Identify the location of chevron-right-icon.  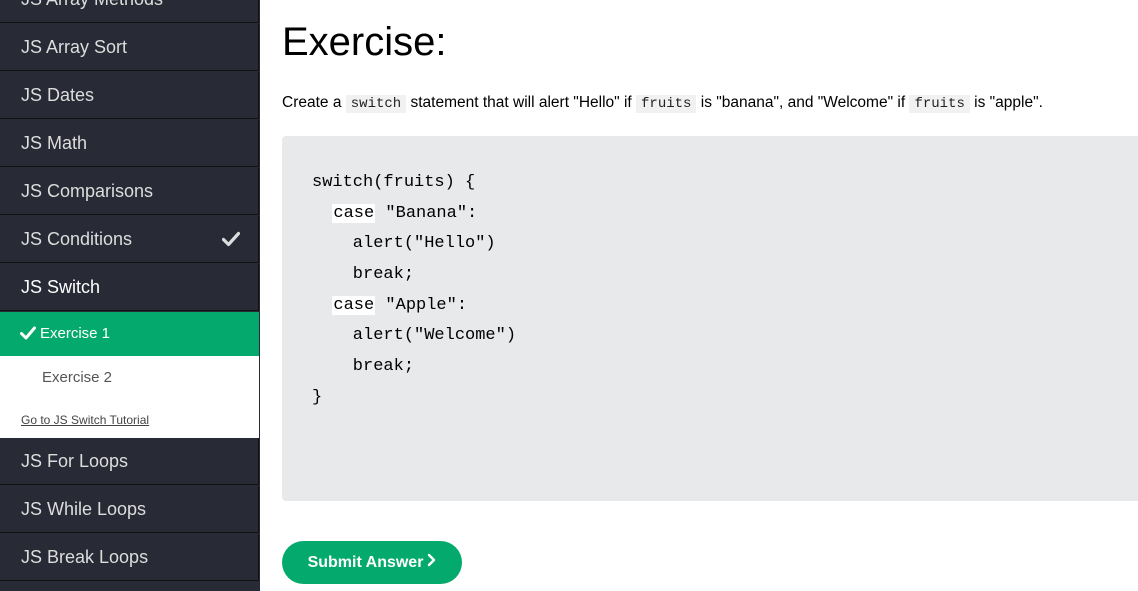
(432, 560).